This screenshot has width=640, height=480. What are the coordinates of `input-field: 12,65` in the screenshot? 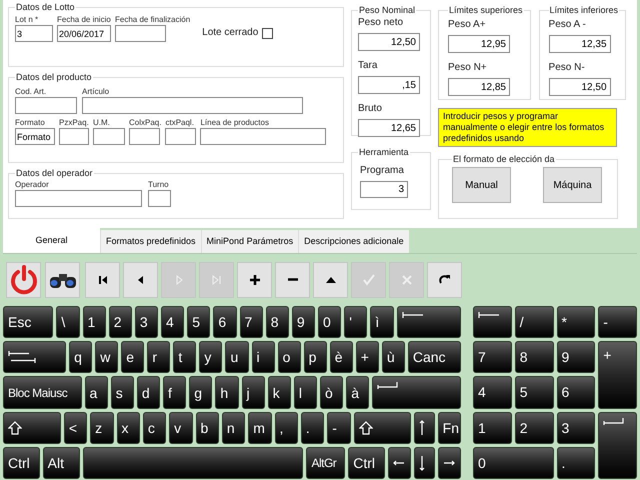 It's located at (389, 128).